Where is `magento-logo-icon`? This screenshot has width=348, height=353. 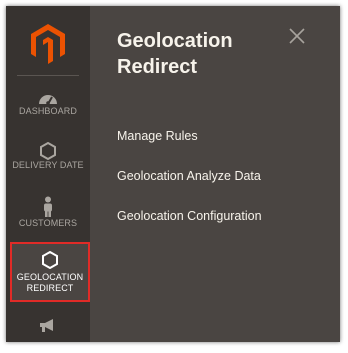 magento-logo-icon is located at coordinates (48, 44).